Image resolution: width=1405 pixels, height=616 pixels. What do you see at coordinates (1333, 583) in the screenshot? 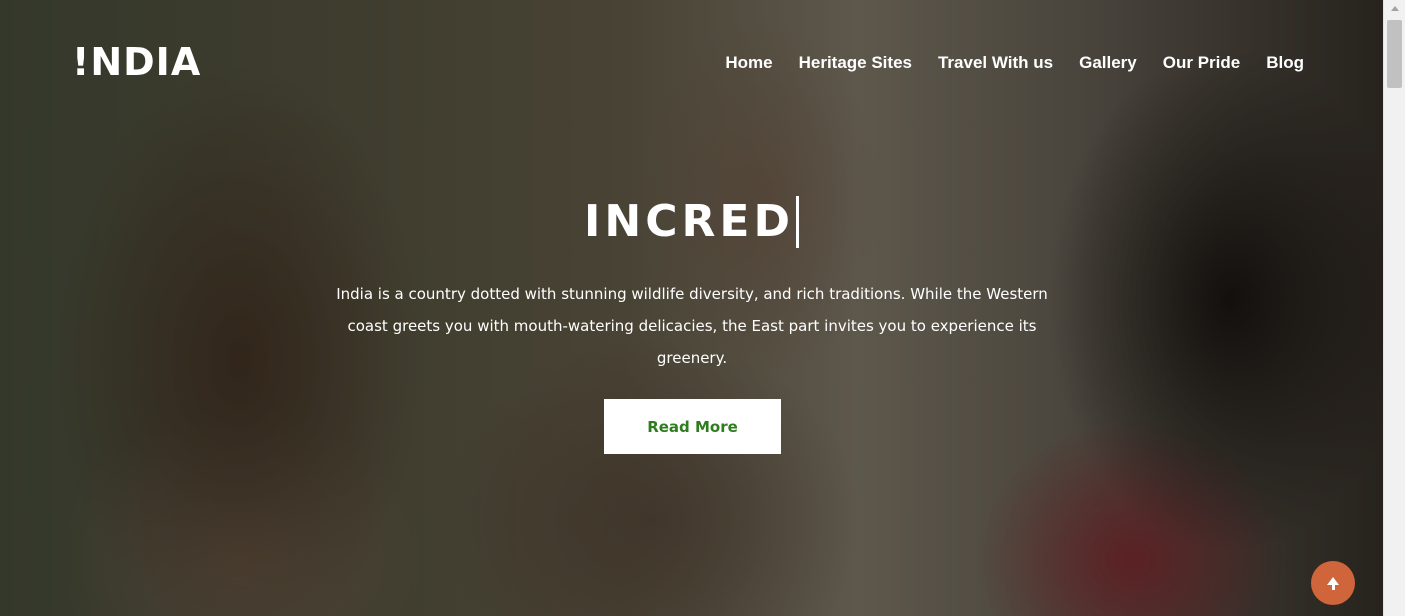
I see `back-to-top-button` at bounding box center [1333, 583].